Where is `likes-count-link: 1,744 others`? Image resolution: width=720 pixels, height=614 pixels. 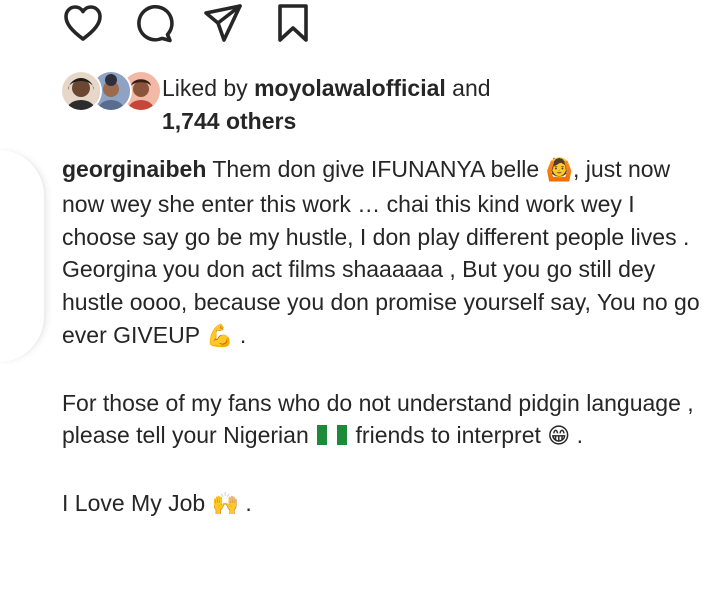
likes-count-link: 1,744 others is located at coordinates (229, 121).